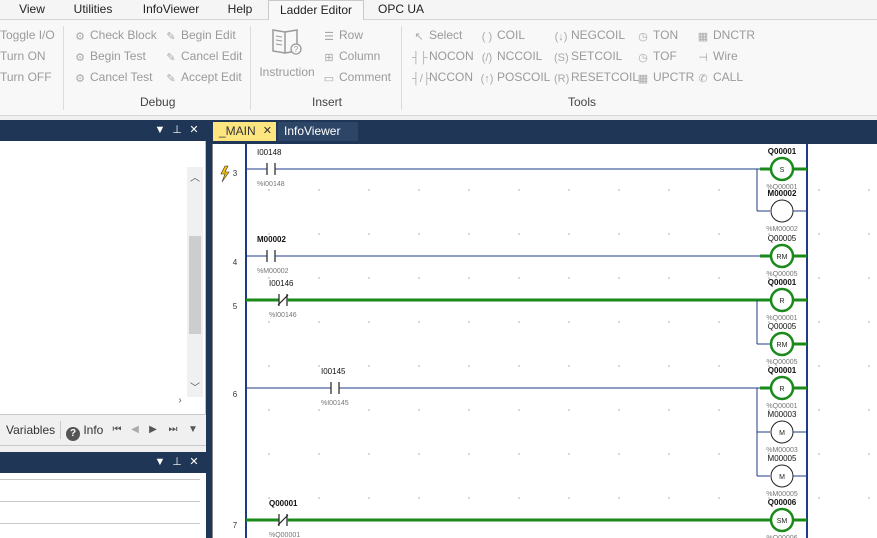 Image resolution: width=877 pixels, height=538 pixels. I want to click on call-tool-button: ✆ CALL, so click(719, 77).